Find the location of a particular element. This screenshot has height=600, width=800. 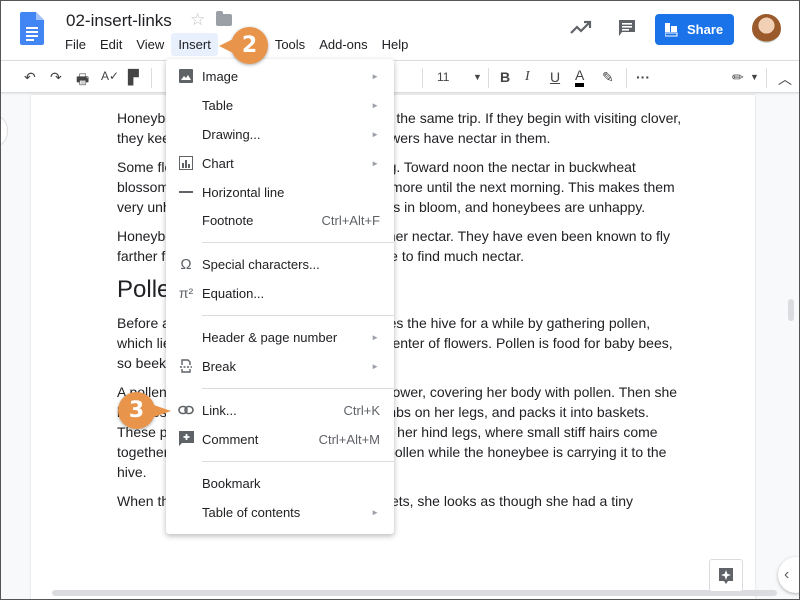

menu-item-table-of-contents: Table of contents ► is located at coordinates (280, 512).